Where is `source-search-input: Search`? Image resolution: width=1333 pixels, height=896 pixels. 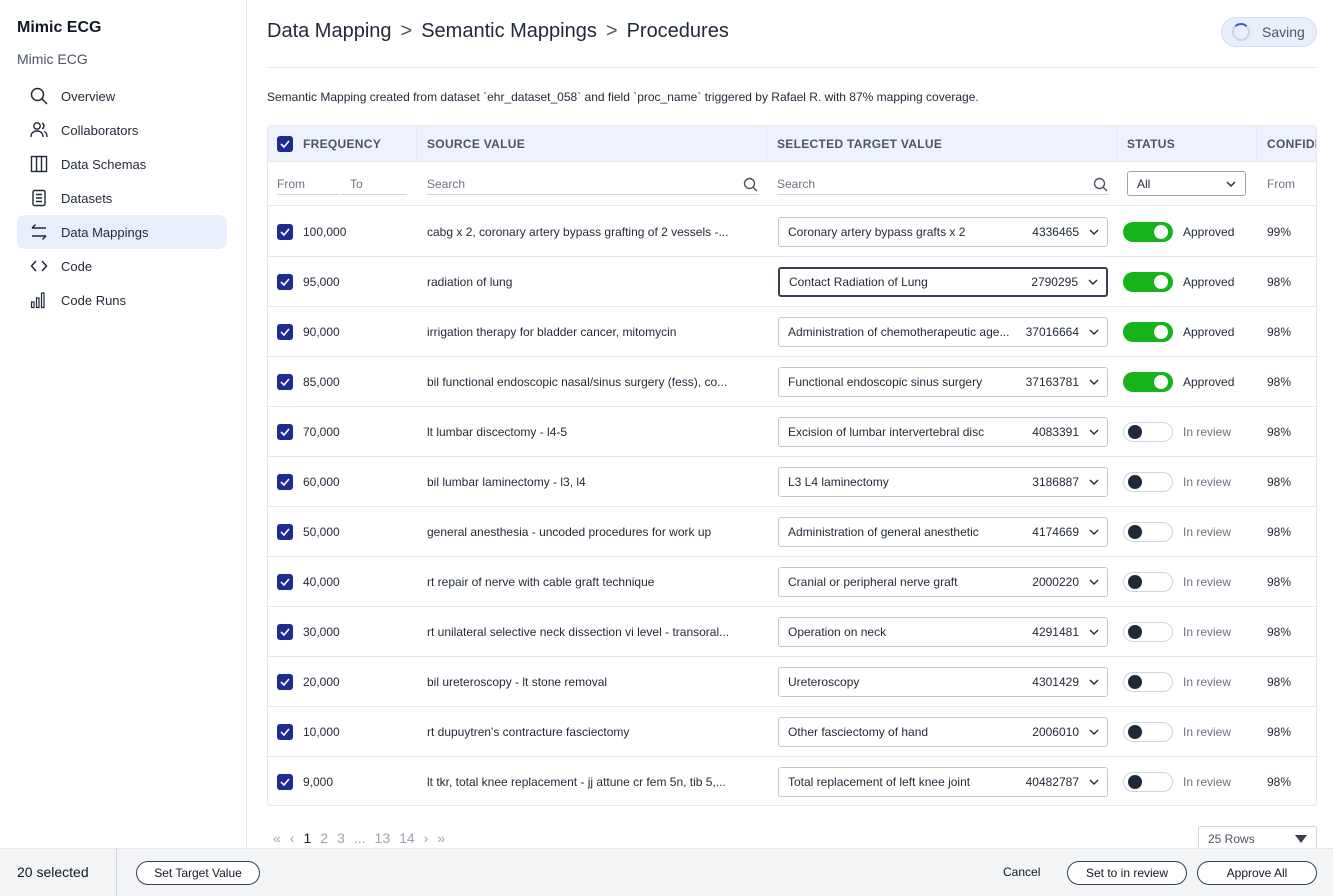 source-search-input: Search is located at coordinates (446, 184).